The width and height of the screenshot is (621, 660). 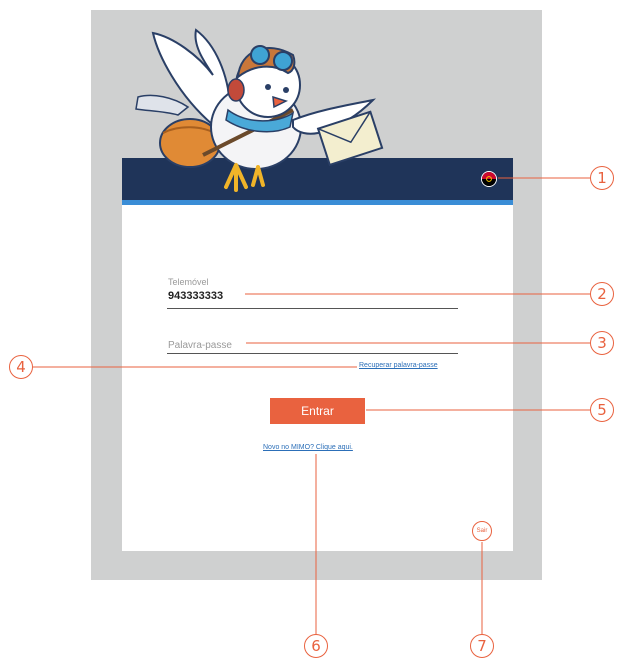 What do you see at coordinates (316, 646) in the screenshot?
I see `callout-6: 6` at bounding box center [316, 646].